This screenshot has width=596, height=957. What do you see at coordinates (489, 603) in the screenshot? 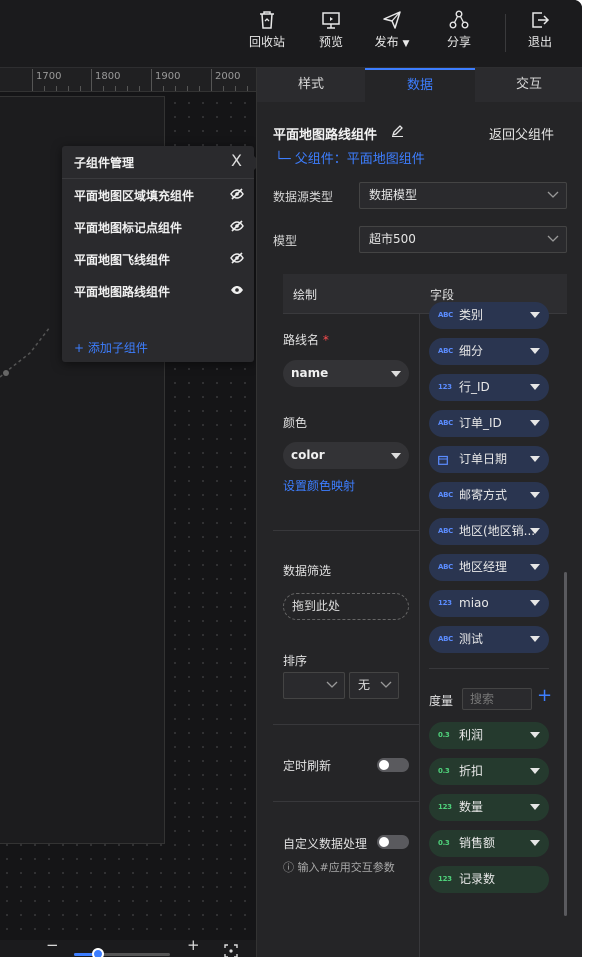
I see `dimension-field: 123 miao` at bounding box center [489, 603].